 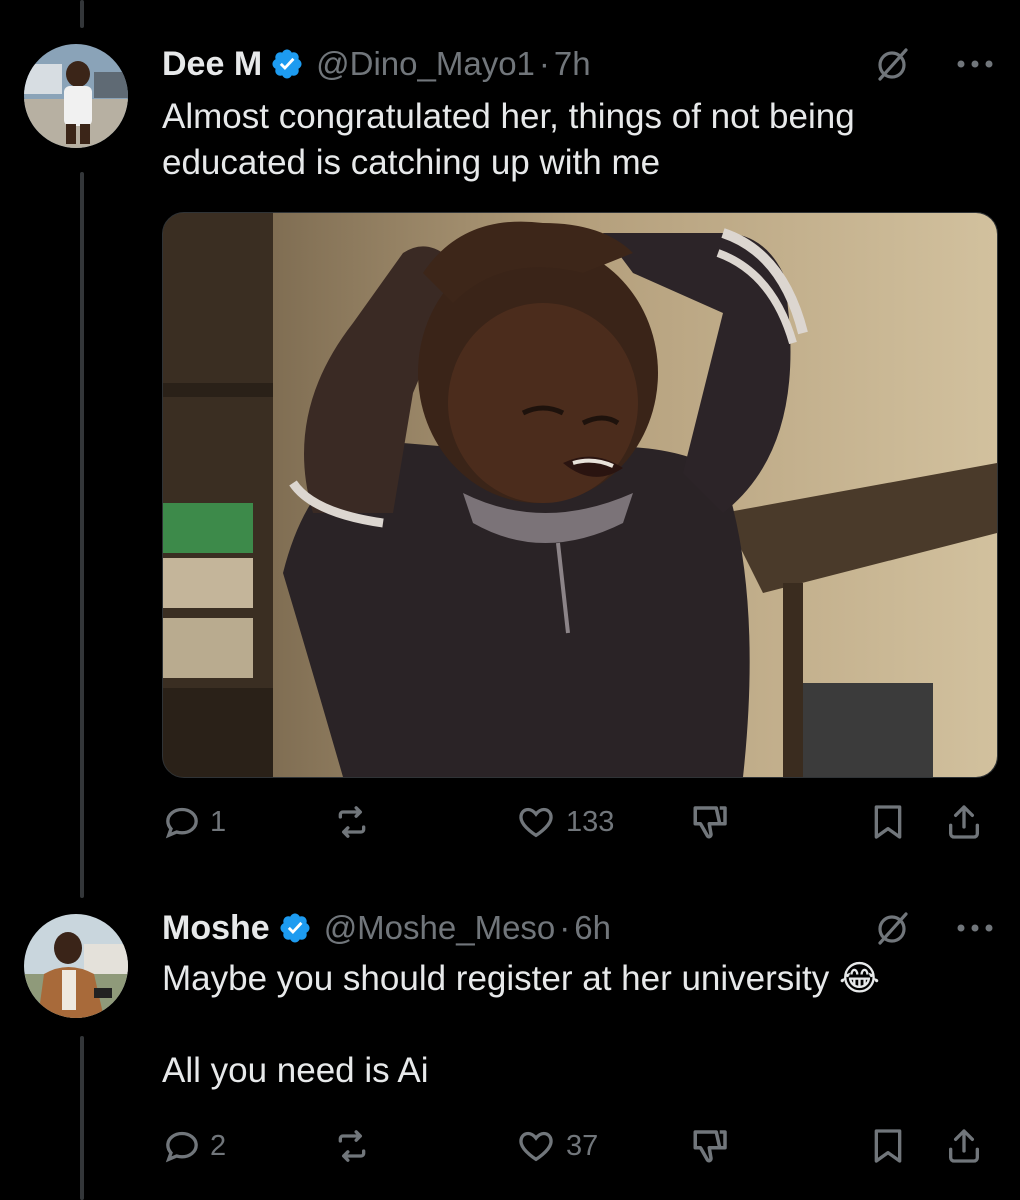 I want to click on tweet-actions: 2 37, so click(x=578, y=1146).